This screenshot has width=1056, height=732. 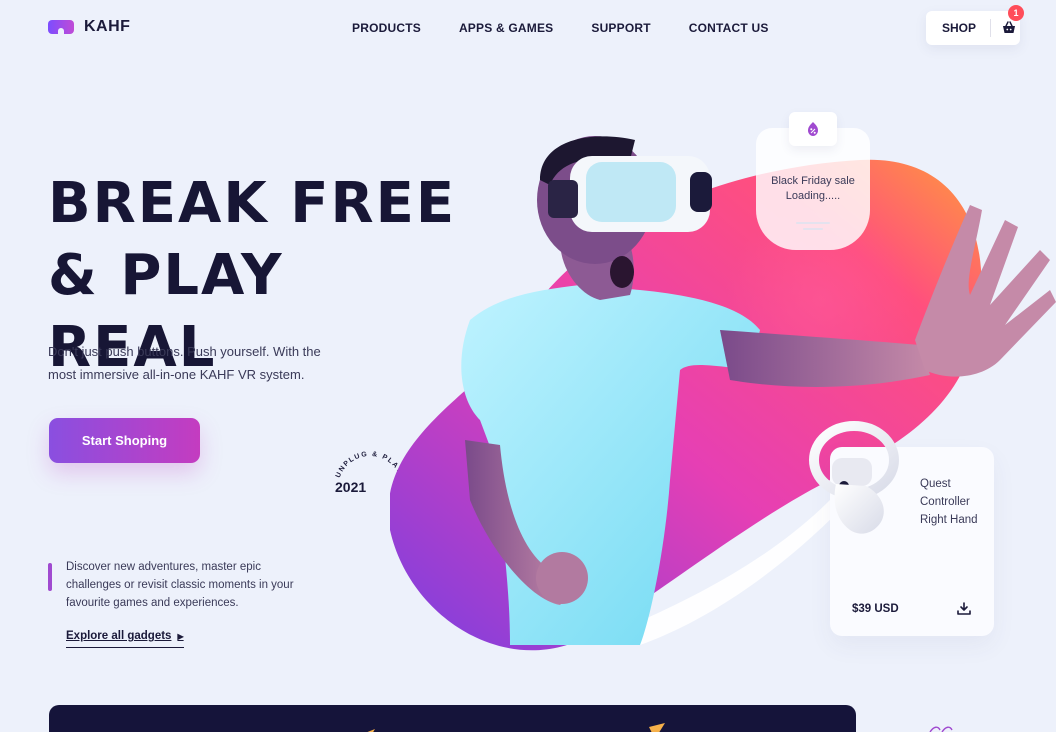 What do you see at coordinates (50, 577) in the screenshot?
I see `accent-bar` at bounding box center [50, 577].